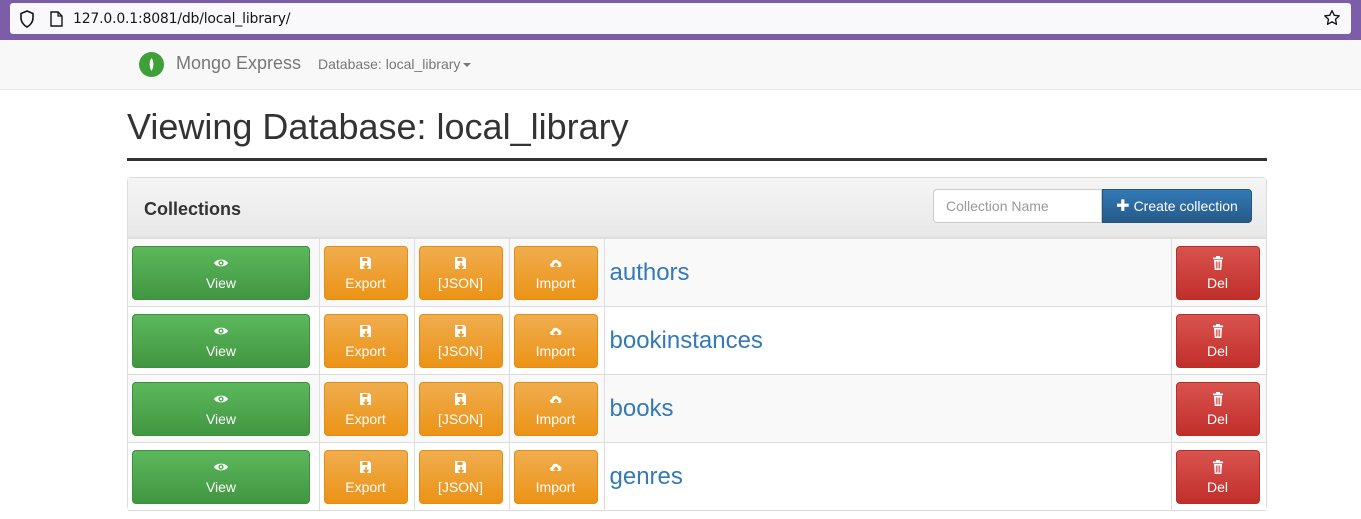 Image resolution: width=1361 pixels, height=519 pixels. What do you see at coordinates (887, 408) in the screenshot?
I see `collection-name-cell: books` at bounding box center [887, 408].